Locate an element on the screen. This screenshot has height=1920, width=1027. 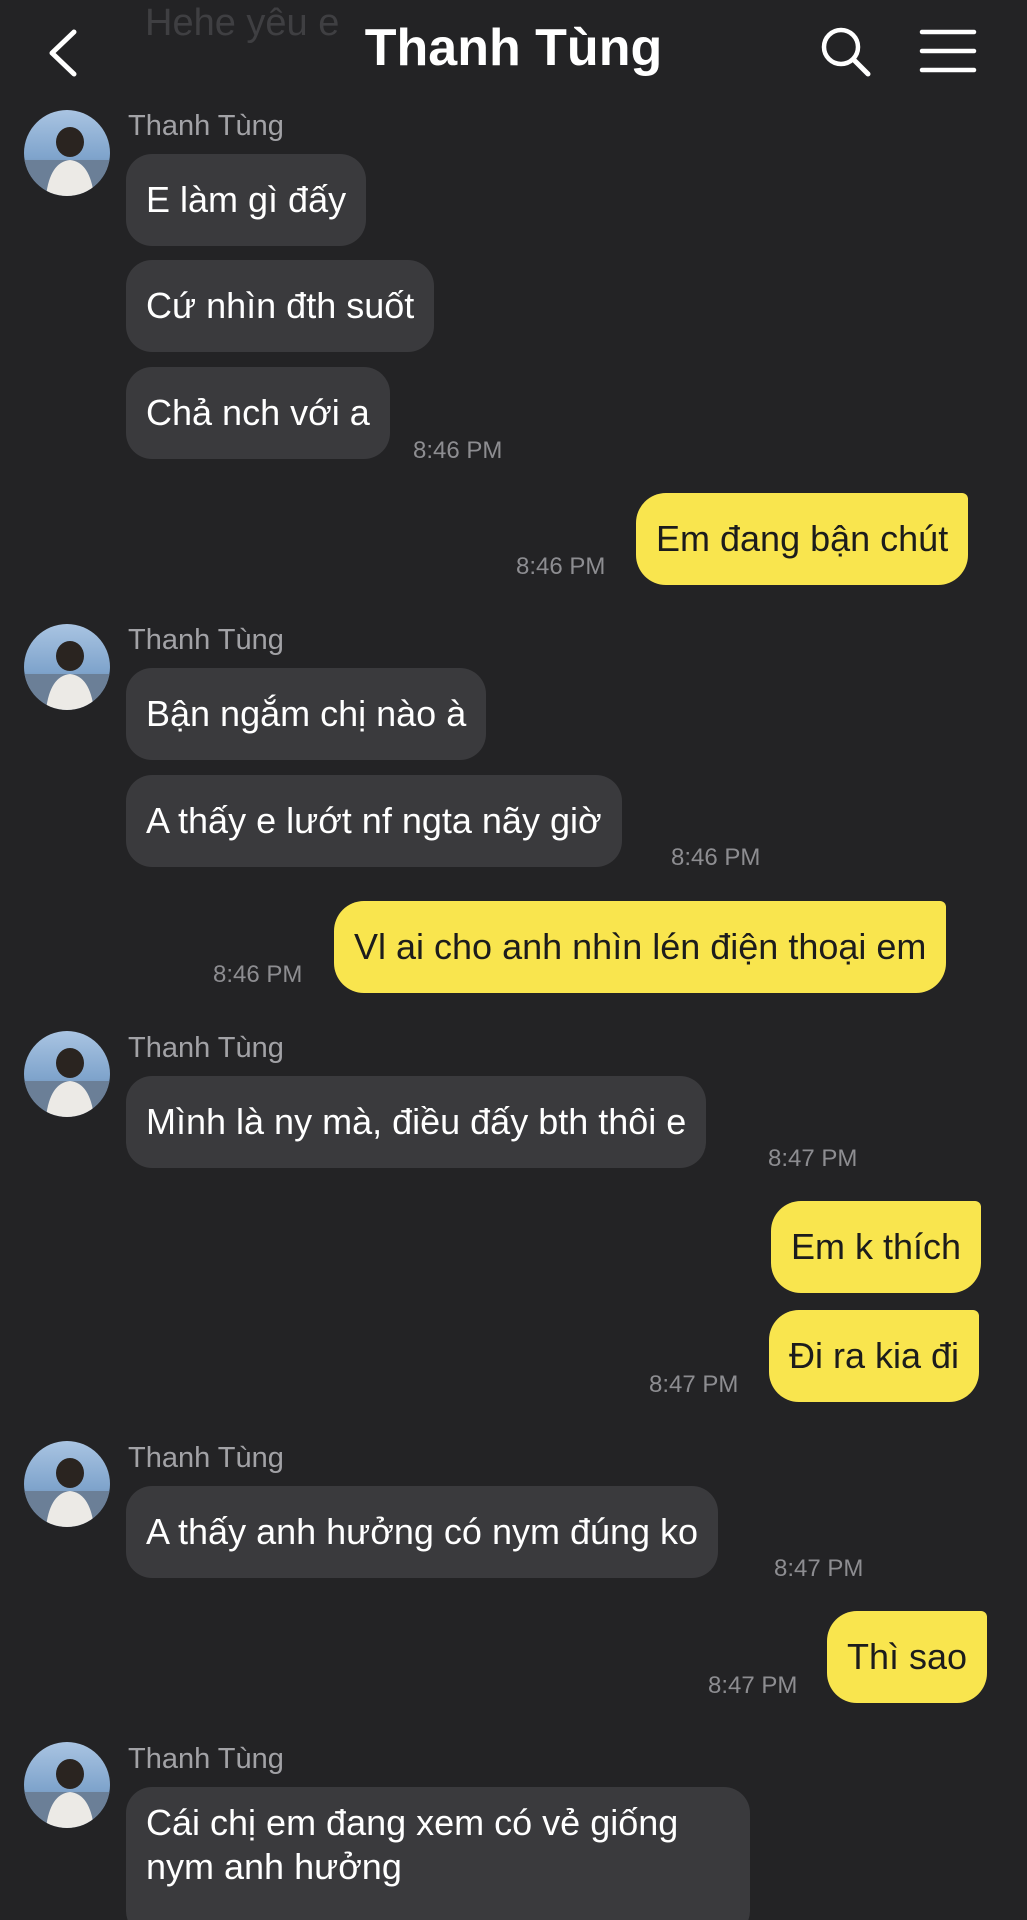
message-text-line: Cái chị em đang xem có vẻ giống is located at coordinates (412, 1822).